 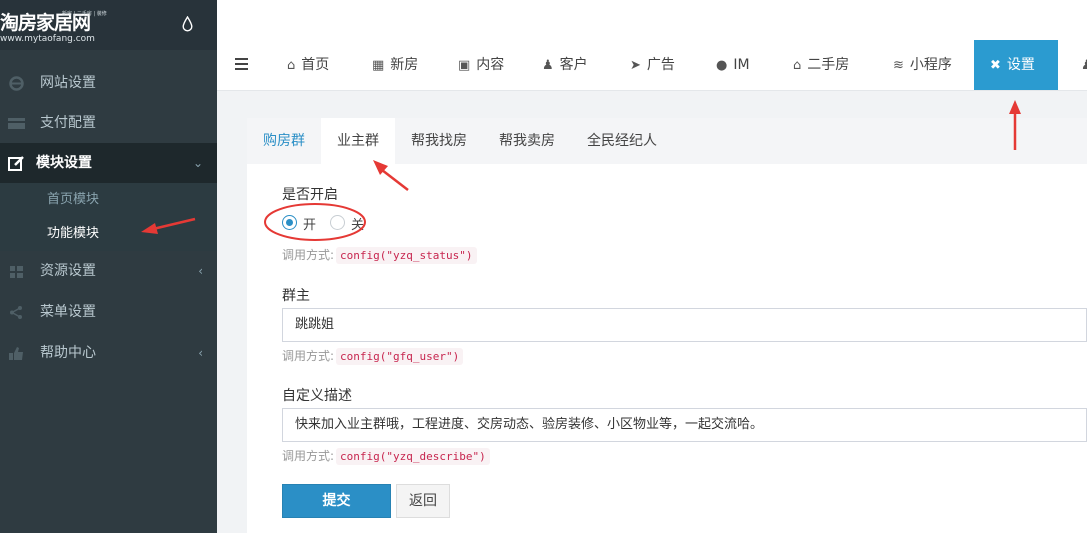 I want to click on tab-ads: ➤ 广告, so click(x=652, y=65).